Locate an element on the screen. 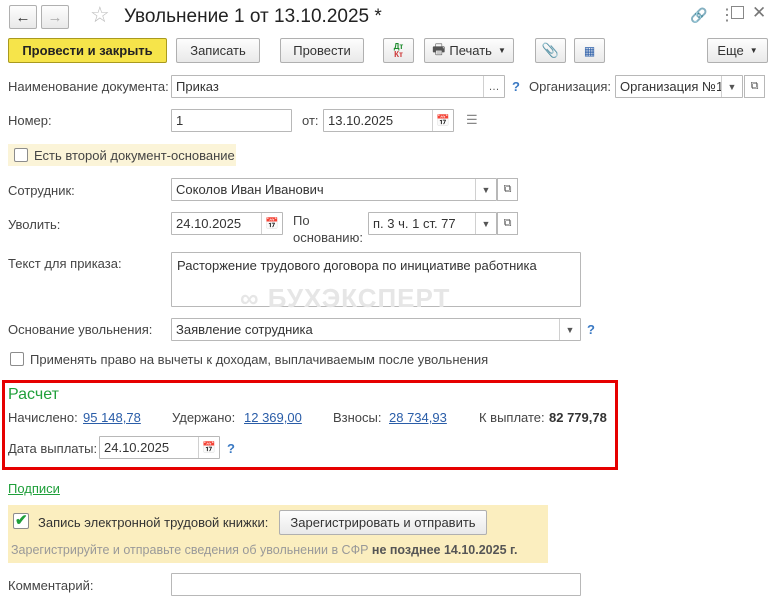  link-icon: 🔗 is located at coordinates (698, 15).